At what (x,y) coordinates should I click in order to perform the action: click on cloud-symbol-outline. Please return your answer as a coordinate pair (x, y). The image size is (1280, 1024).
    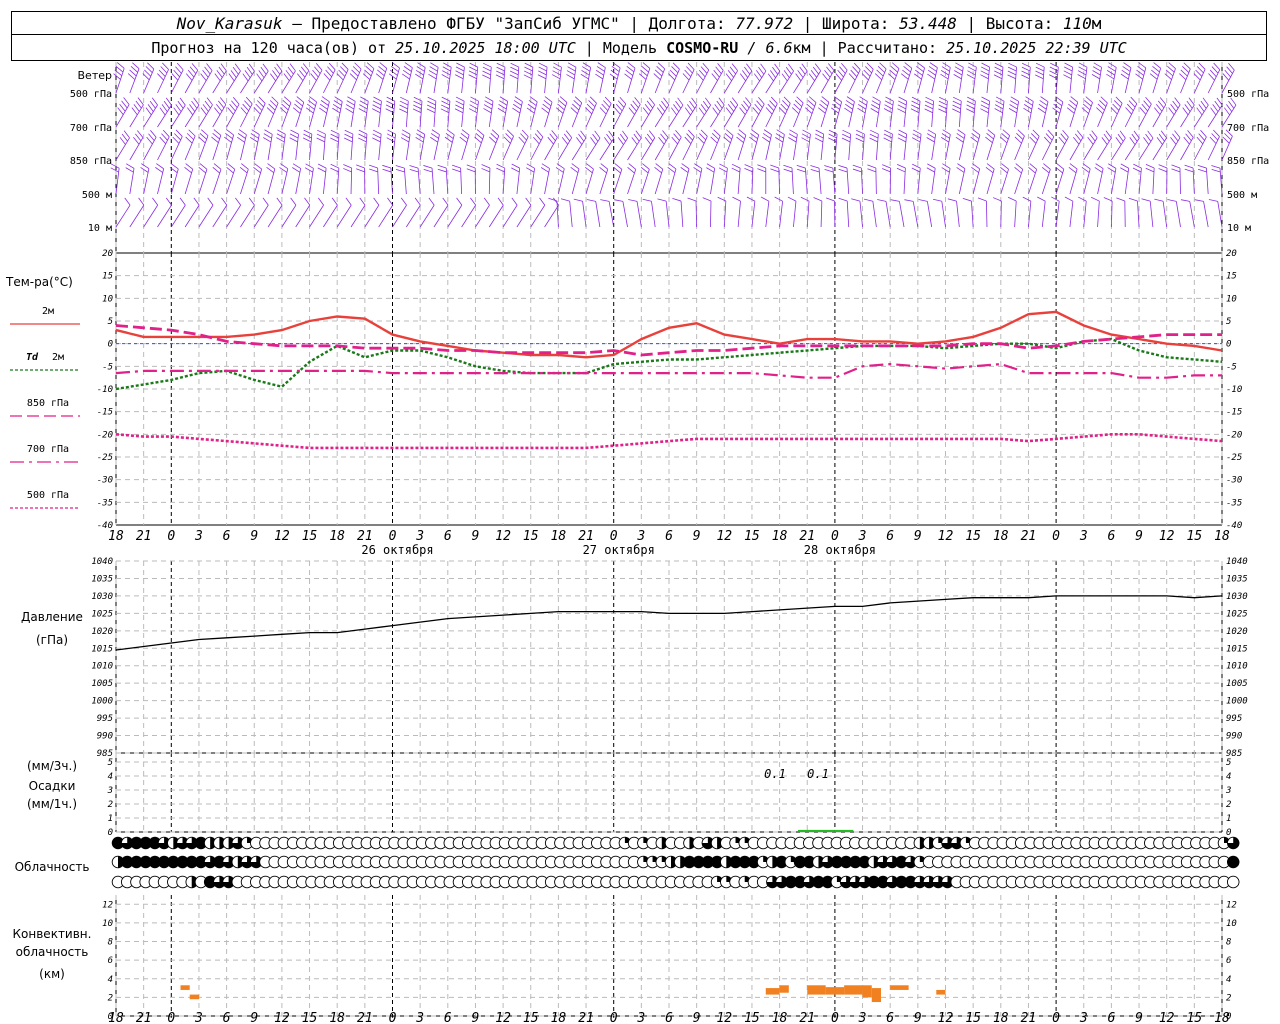
    Looking at the image, I should click on (1233, 882).